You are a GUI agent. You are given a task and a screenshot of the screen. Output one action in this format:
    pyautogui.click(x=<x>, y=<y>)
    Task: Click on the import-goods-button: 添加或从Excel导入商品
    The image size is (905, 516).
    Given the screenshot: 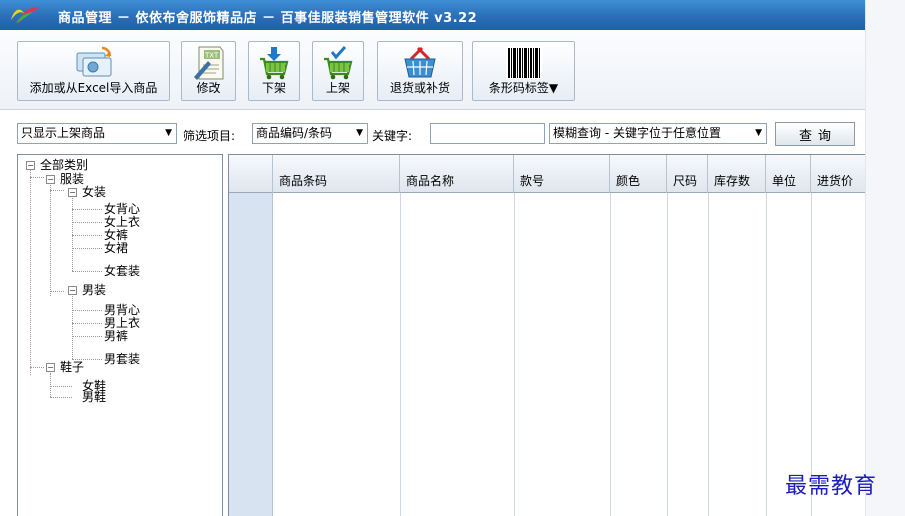 What is the action you would take?
    pyautogui.click(x=93, y=71)
    